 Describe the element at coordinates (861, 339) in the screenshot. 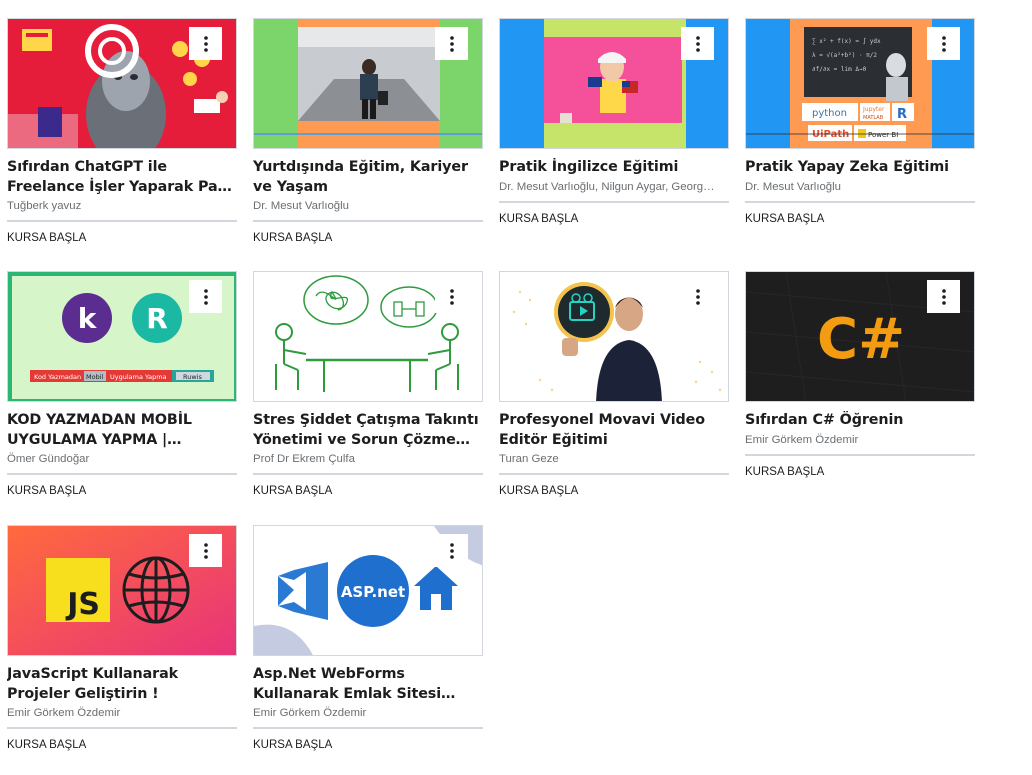

I see `svg-text: C#` at that location.